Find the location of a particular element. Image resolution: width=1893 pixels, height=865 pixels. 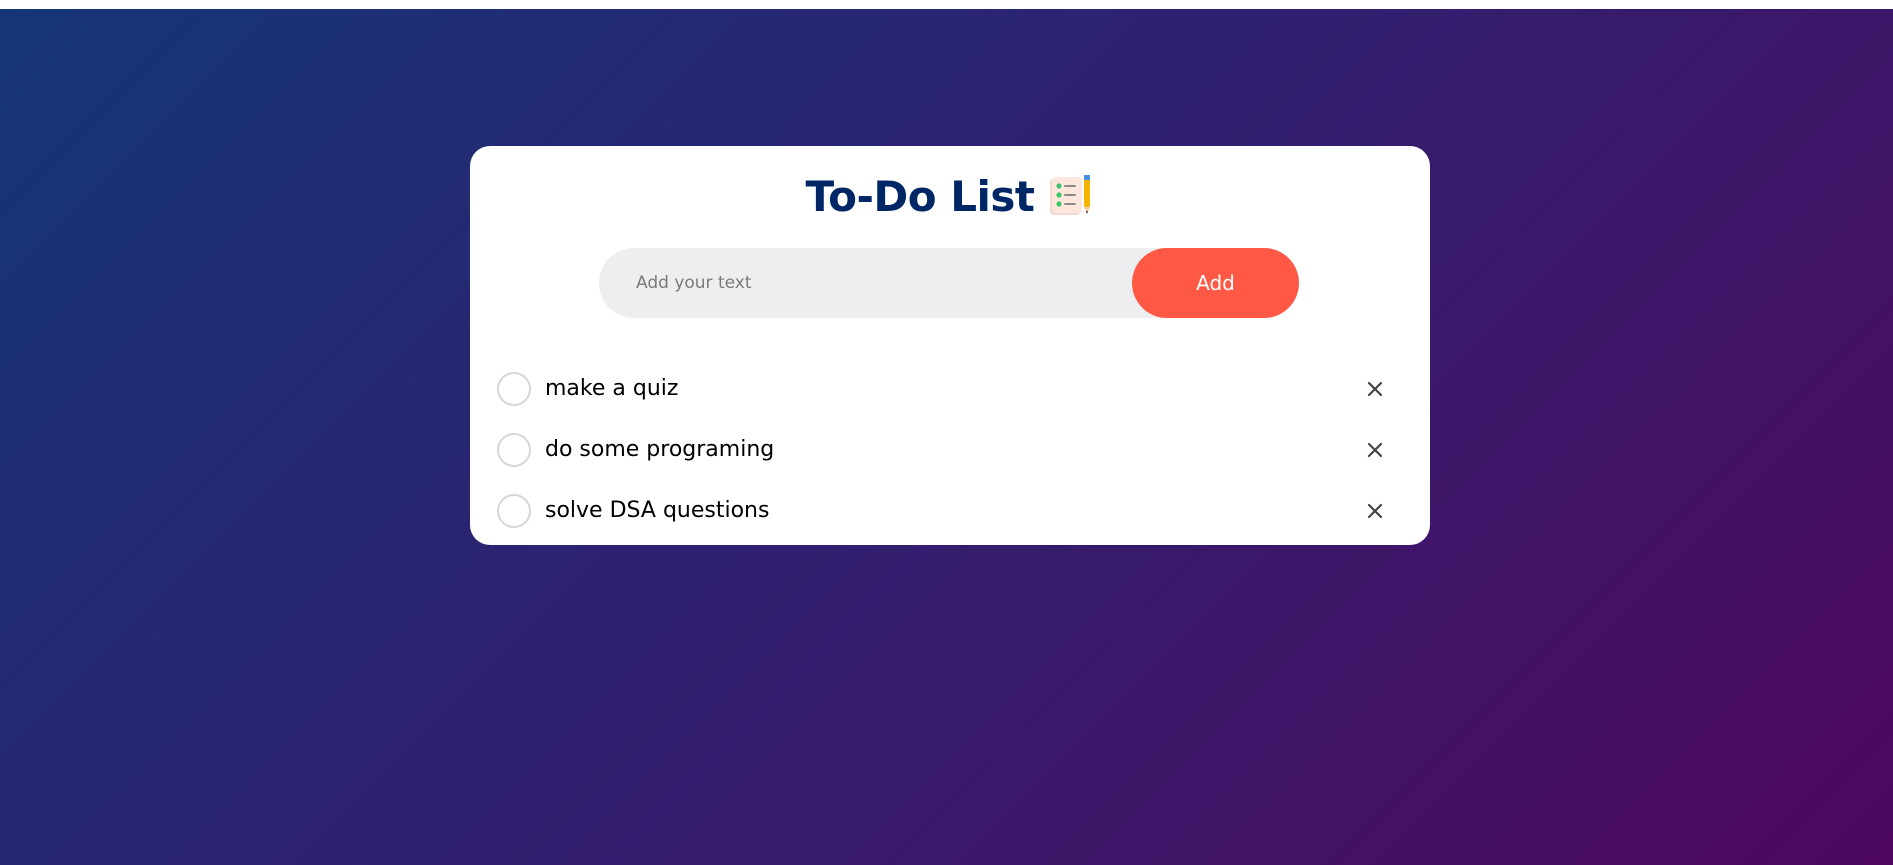

task-item: do some programing is located at coordinates (955, 449).